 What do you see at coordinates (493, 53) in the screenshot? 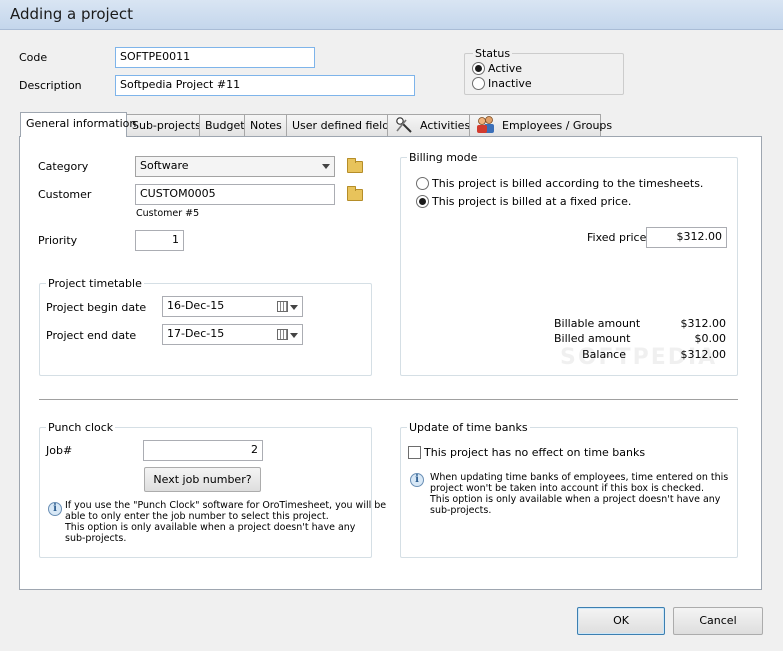
I see `status-title: Status` at bounding box center [493, 53].